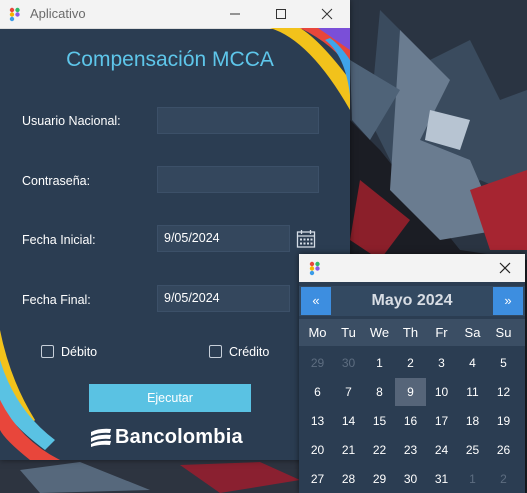  I want to click on brand-name: Bancolombia, so click(179, 436).